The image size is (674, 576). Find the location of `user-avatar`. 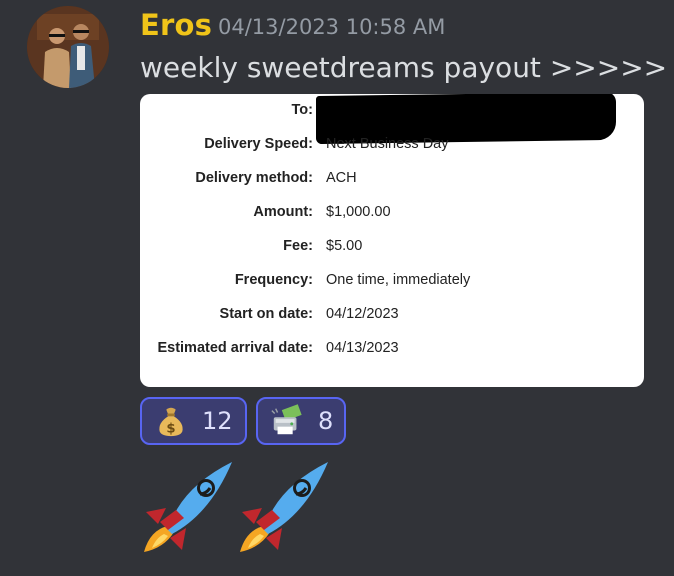

user-avatar is located at coordinates (68, 47).